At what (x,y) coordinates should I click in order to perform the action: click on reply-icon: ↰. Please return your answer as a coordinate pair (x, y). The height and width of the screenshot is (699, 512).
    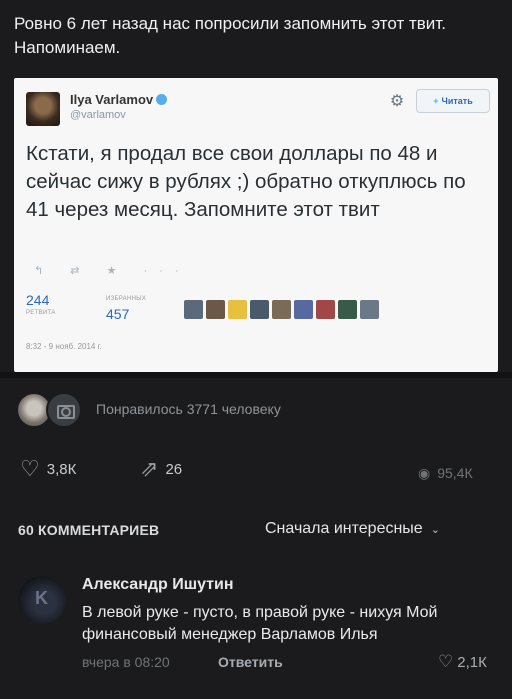
    Looking at the image, I should click on (45, 271).